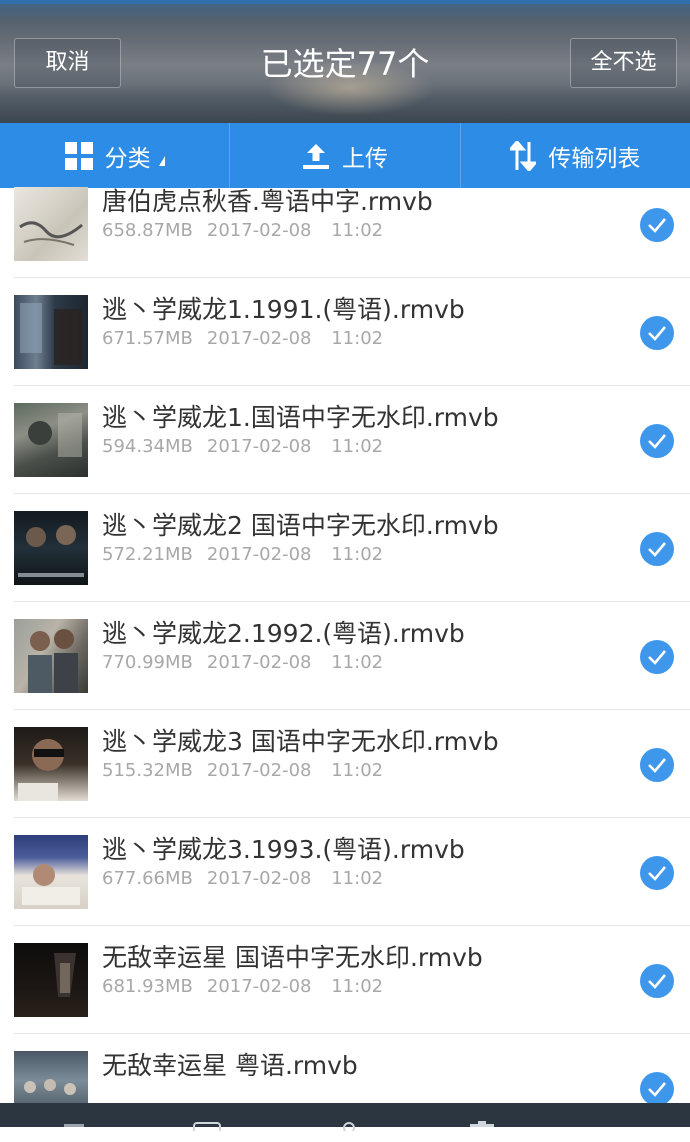 This screenshot has height=1142, width=690. Describe the element at coordinates (300, 525) in the screenshot. I see `file-name: 逃丶学威龙2 国语中字无水印.rmvb` at that location.